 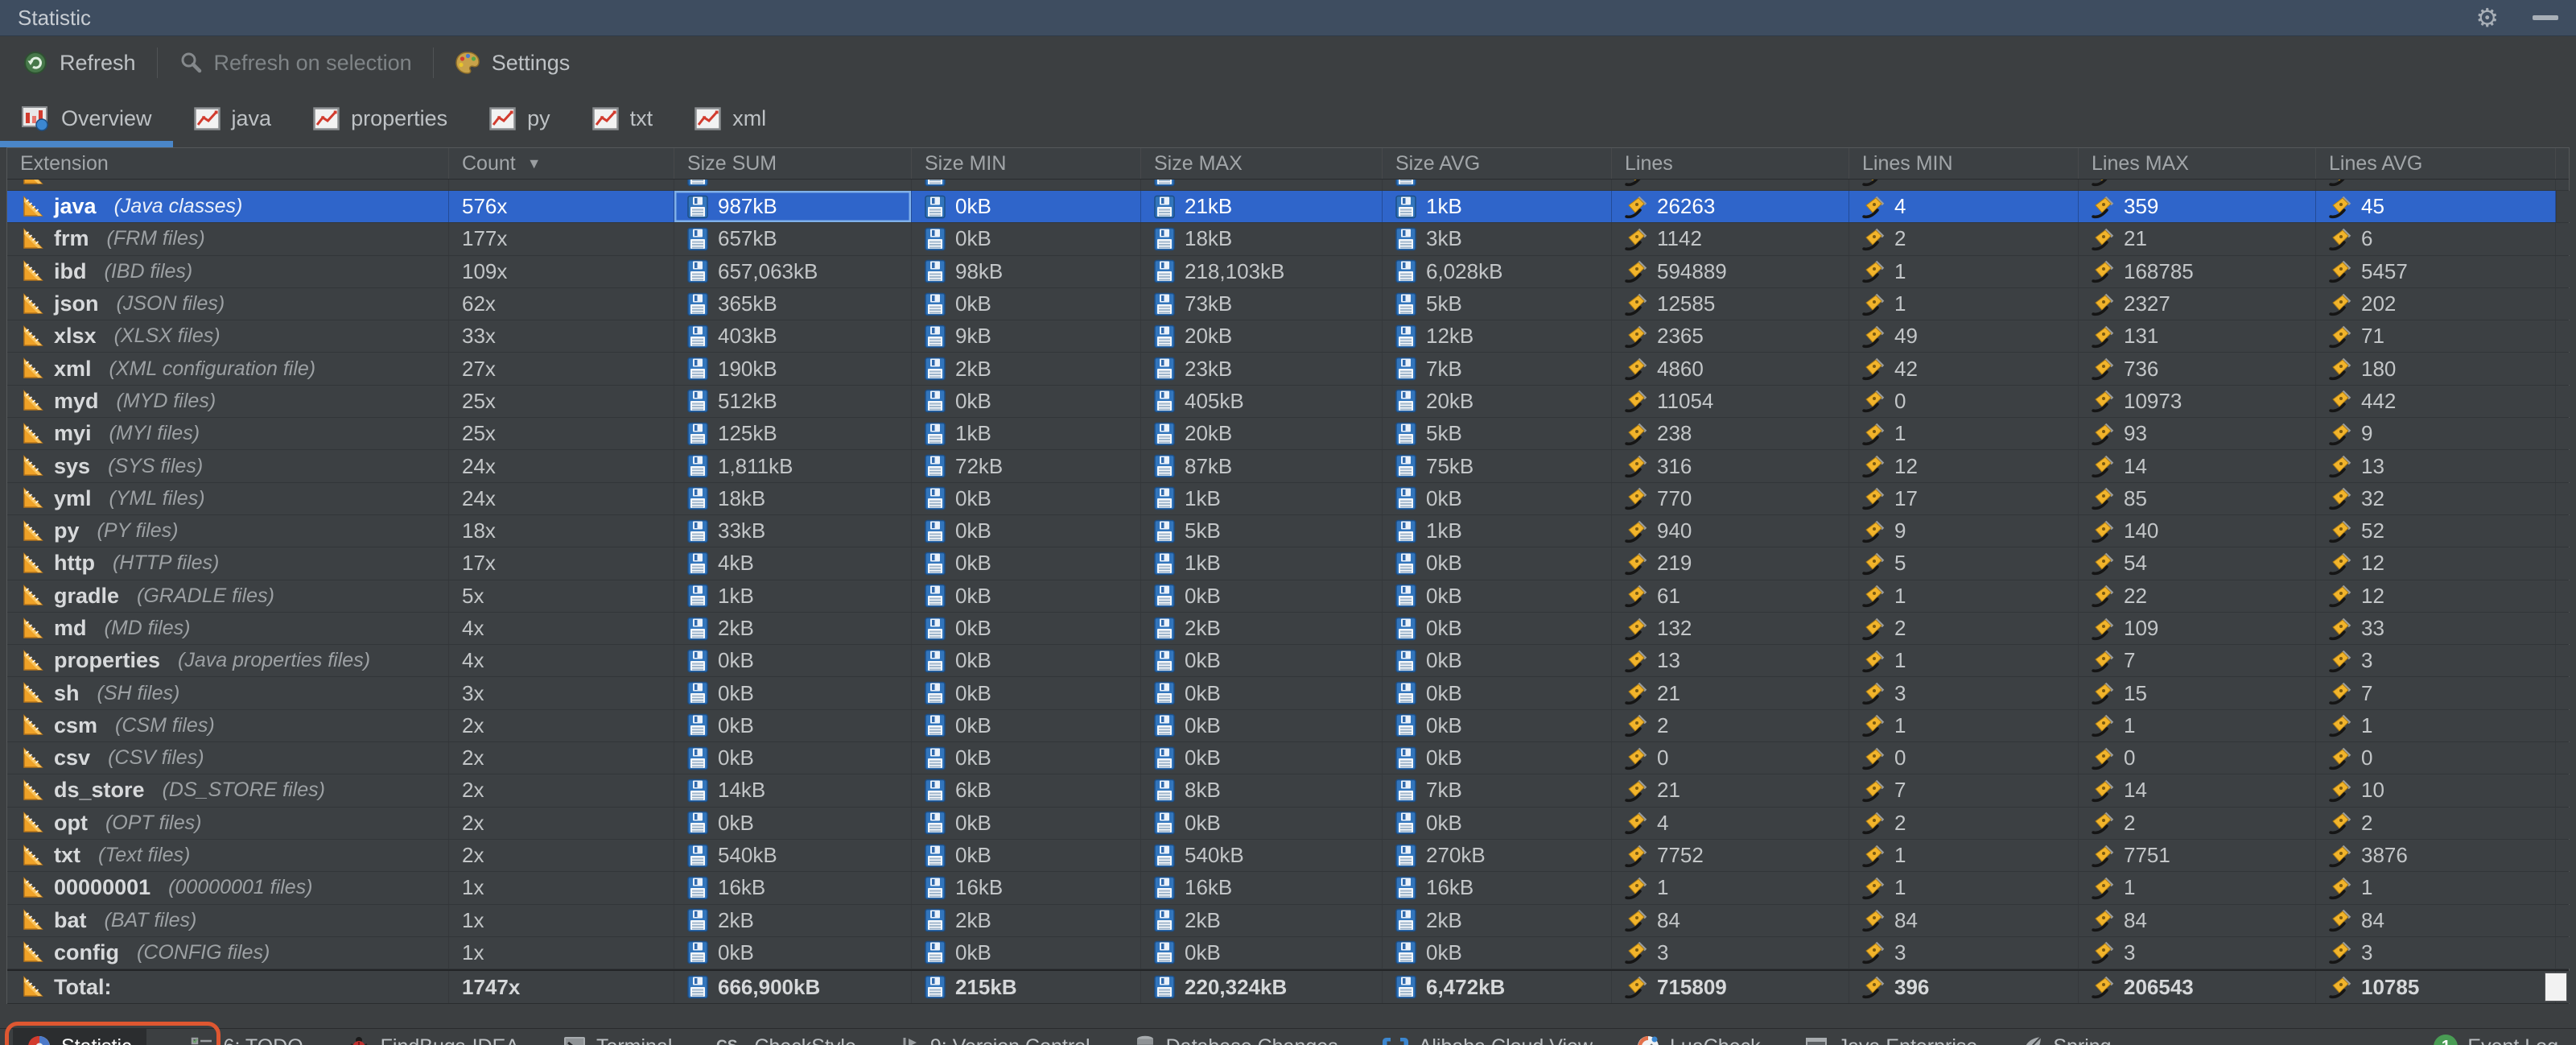 What do you see at coordinates (1730, 530) in the screenshot?
I see `cell-lines: 940` at bounding box center [1730, 530].